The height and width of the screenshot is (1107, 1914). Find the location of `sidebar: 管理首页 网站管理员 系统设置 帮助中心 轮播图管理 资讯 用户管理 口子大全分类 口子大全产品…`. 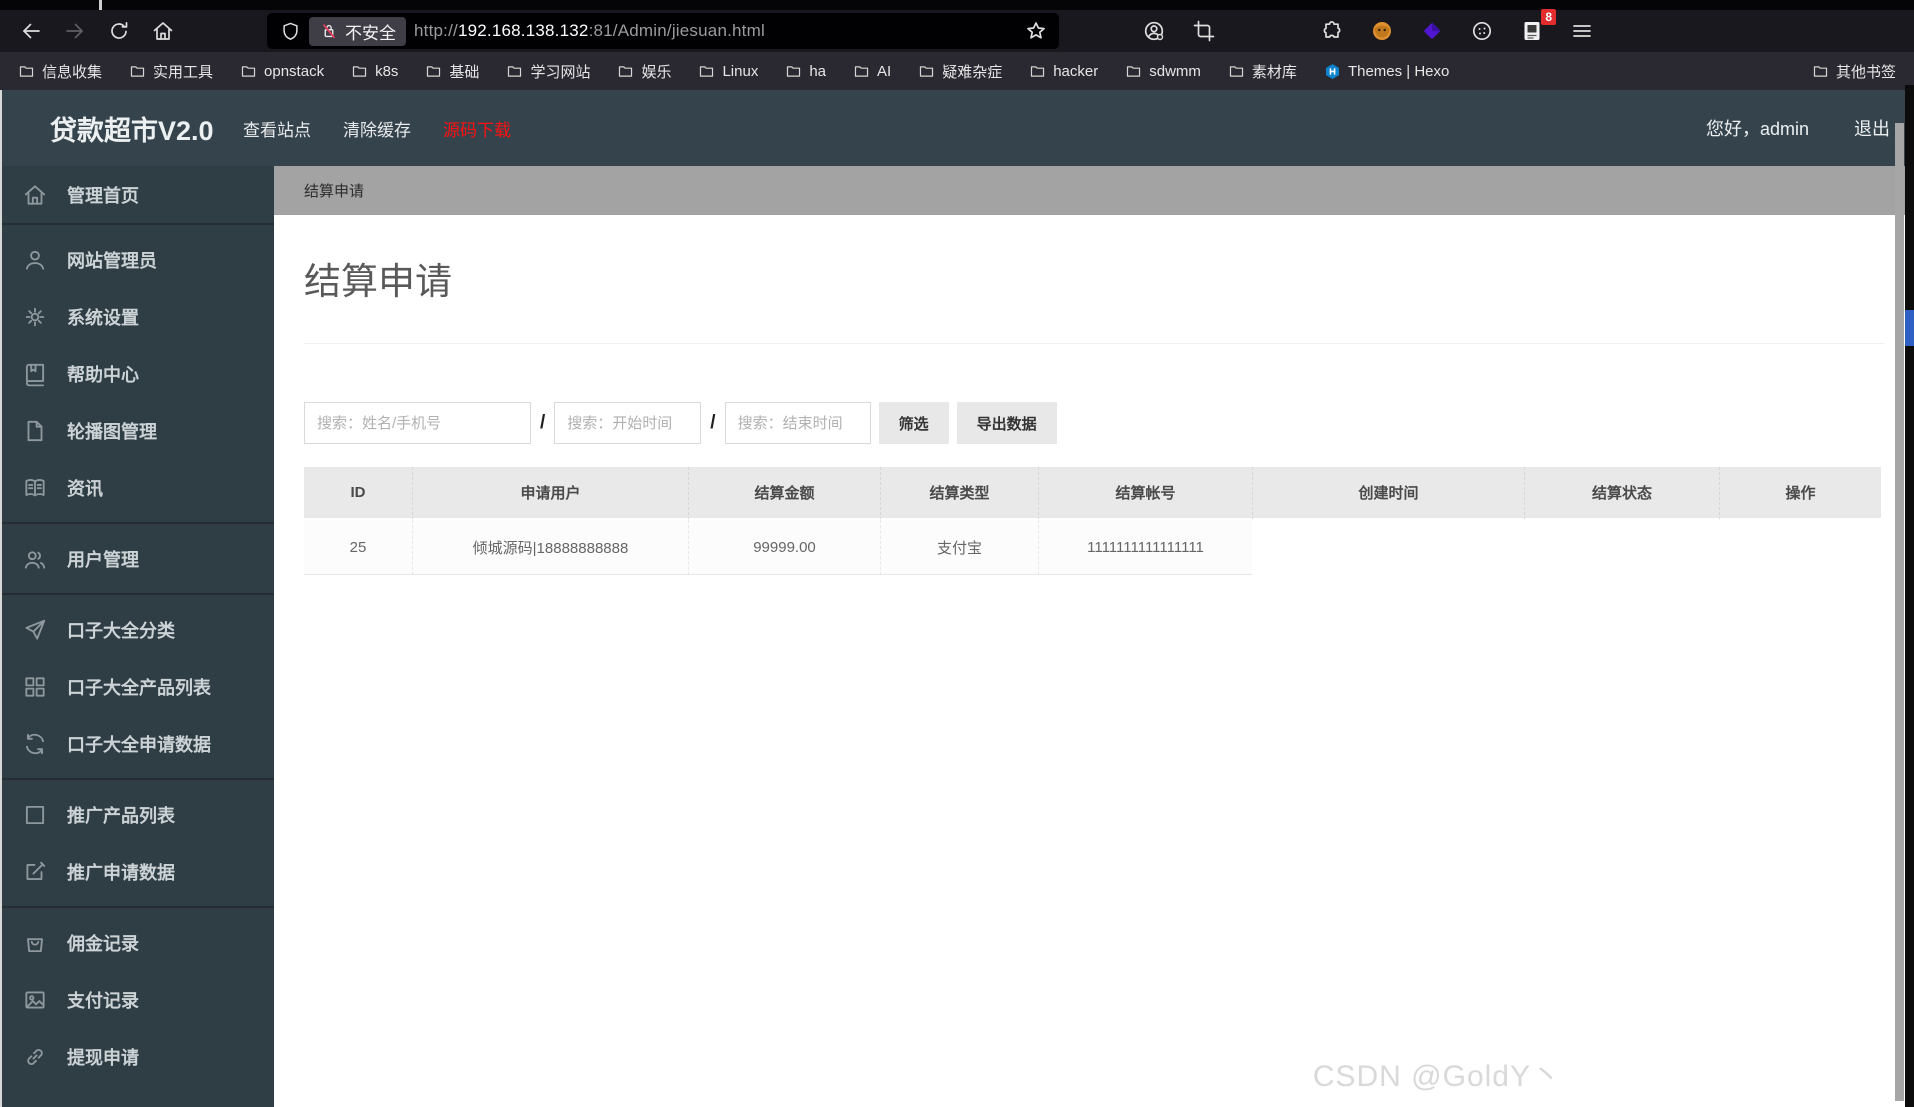

sidebar: 管理首页 网站管理员 系统设置 帮助中心 轮播图管理 资讯 用户管理 口子大全分类 口子大全产品… is located at coordinates (137, 636).